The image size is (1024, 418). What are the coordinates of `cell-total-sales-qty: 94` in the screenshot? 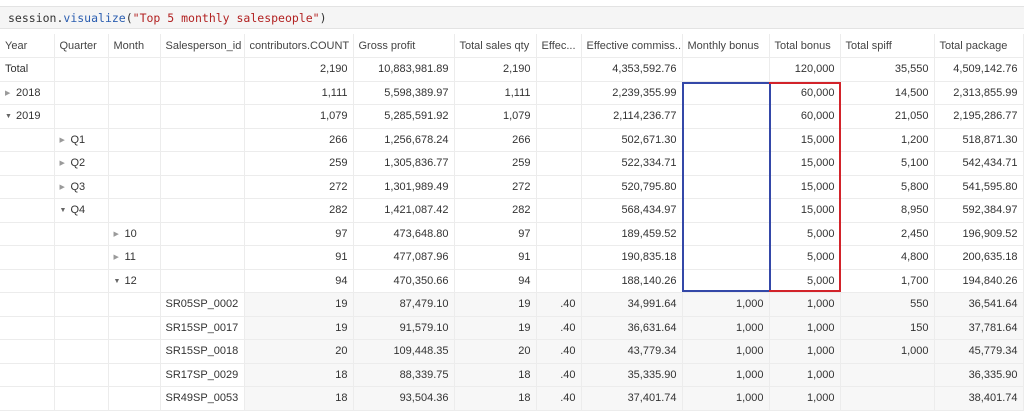 It's located at (495, 281).